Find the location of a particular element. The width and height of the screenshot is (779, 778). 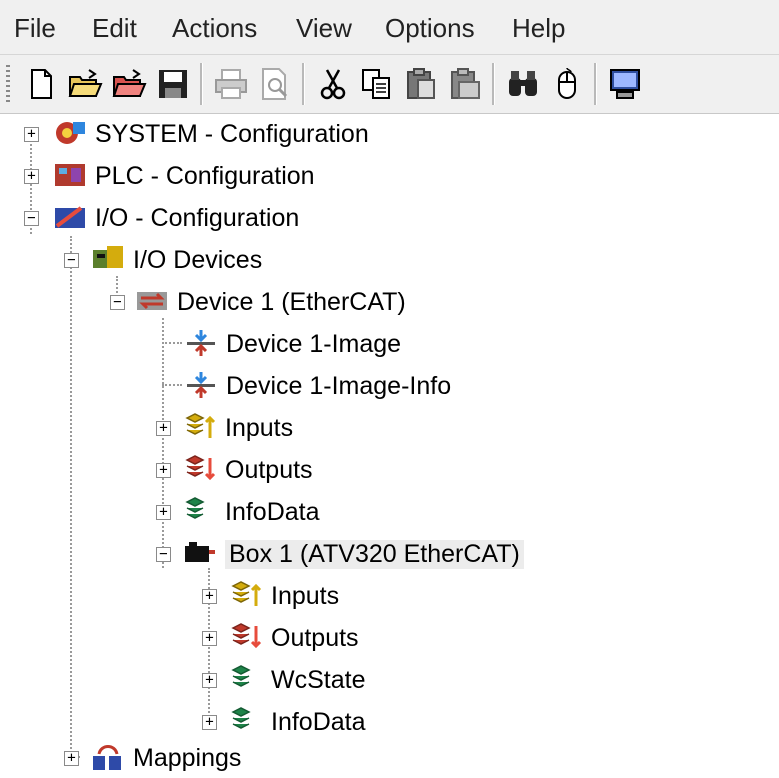

tree-node-plc: + PLC - Configuration is located at coordinates (169, 176).